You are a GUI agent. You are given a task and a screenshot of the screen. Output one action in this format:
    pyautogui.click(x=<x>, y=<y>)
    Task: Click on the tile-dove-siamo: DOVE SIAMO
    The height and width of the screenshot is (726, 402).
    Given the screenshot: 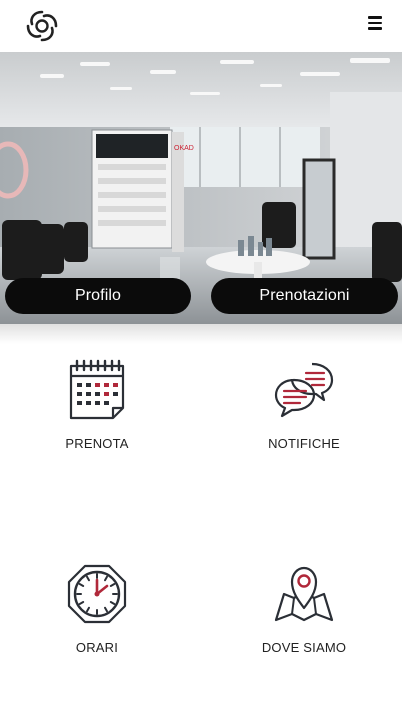 What is the action you would take?
    pyautogui.click(x=304, y=622)
    